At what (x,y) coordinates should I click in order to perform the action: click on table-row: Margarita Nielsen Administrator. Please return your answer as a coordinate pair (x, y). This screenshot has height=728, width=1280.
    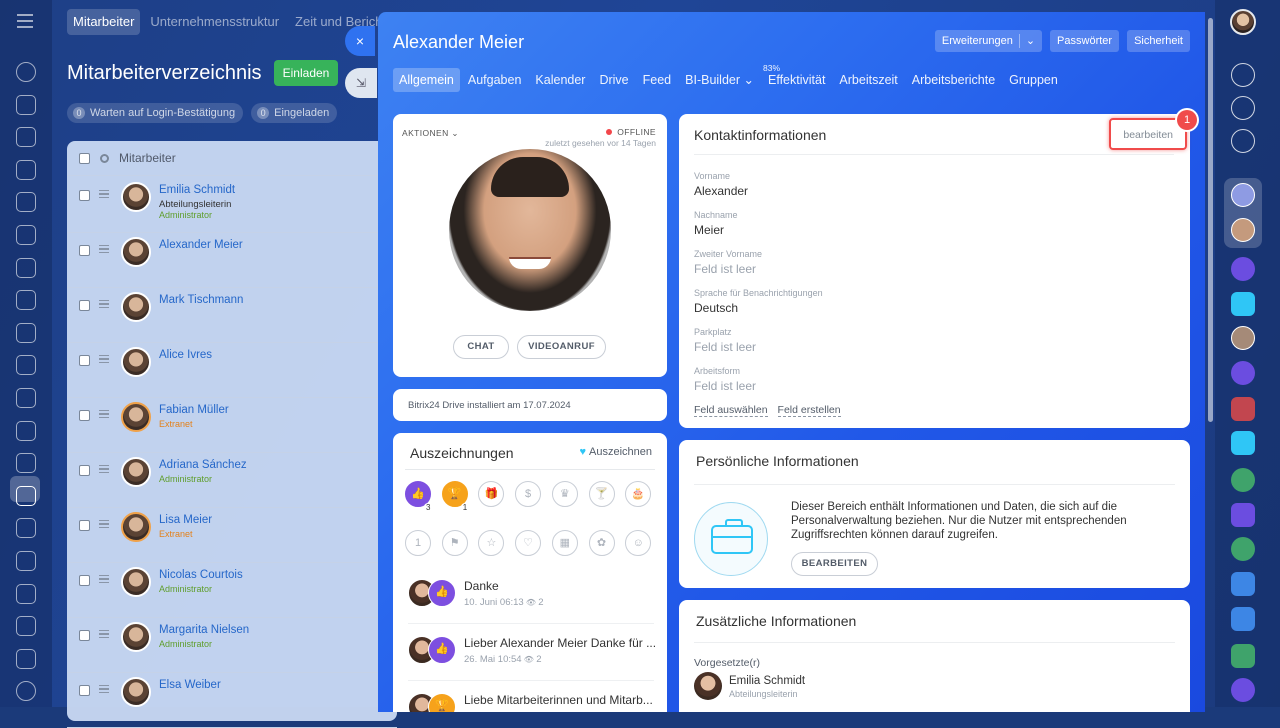
    Looking at the image, I should click on (232, 645).